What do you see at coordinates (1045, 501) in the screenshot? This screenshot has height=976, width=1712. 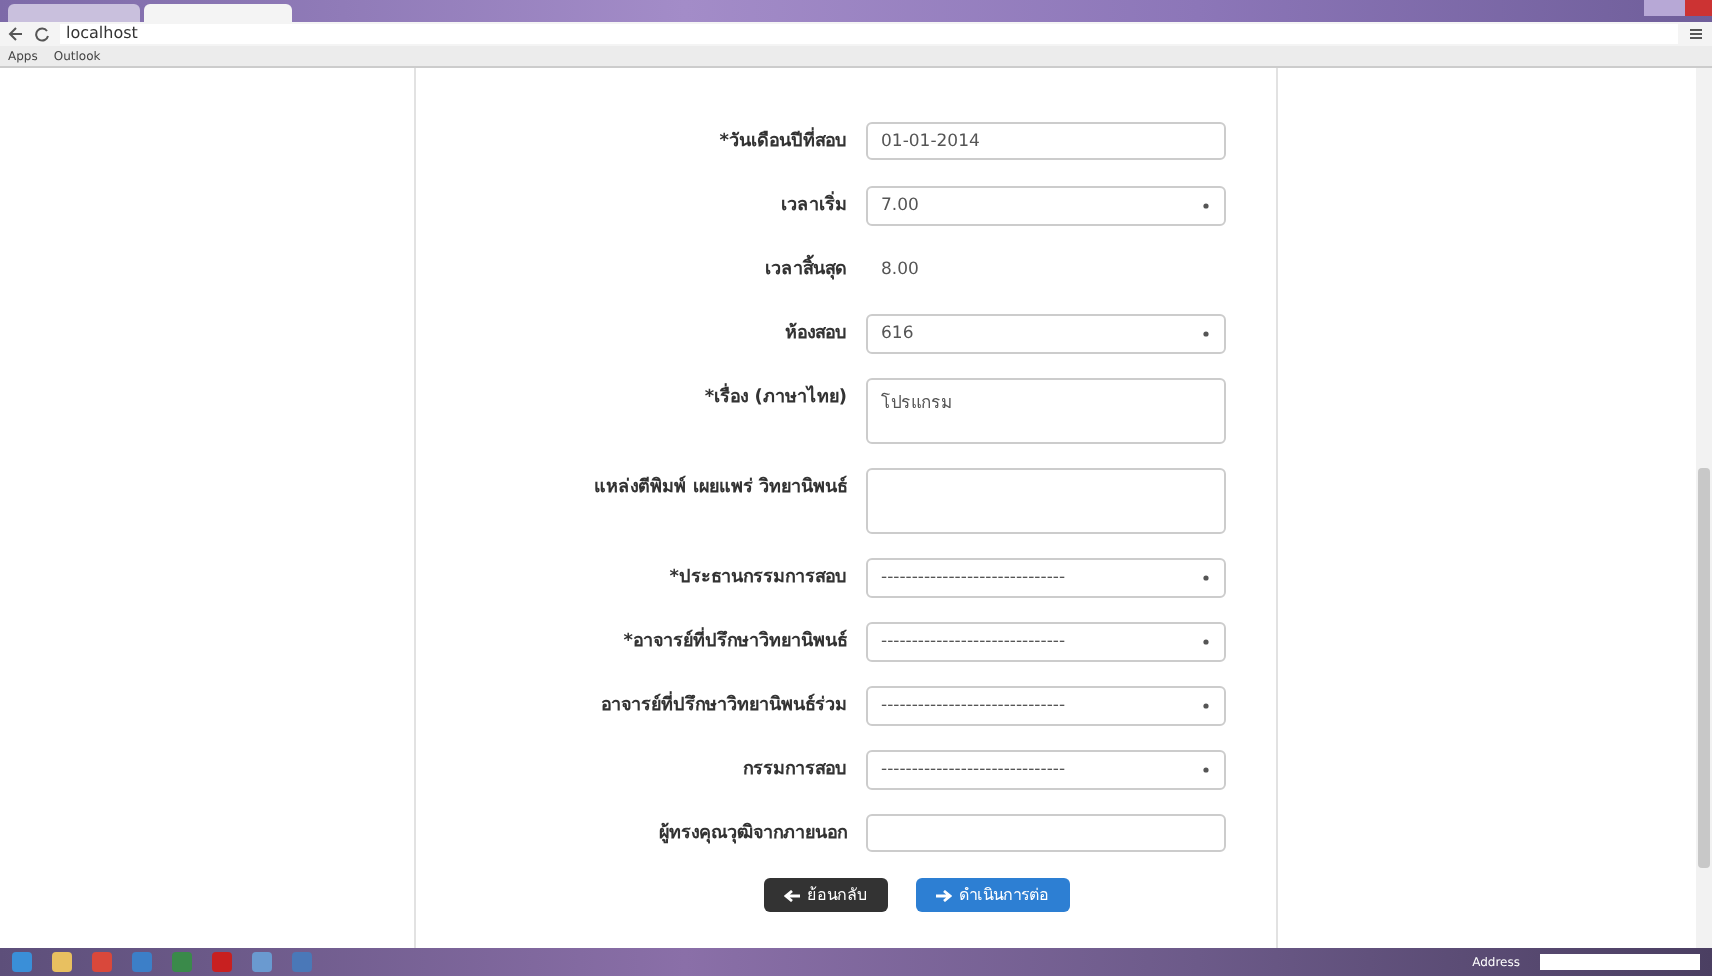 I see `text-area` at bounding box center [1045, 501].